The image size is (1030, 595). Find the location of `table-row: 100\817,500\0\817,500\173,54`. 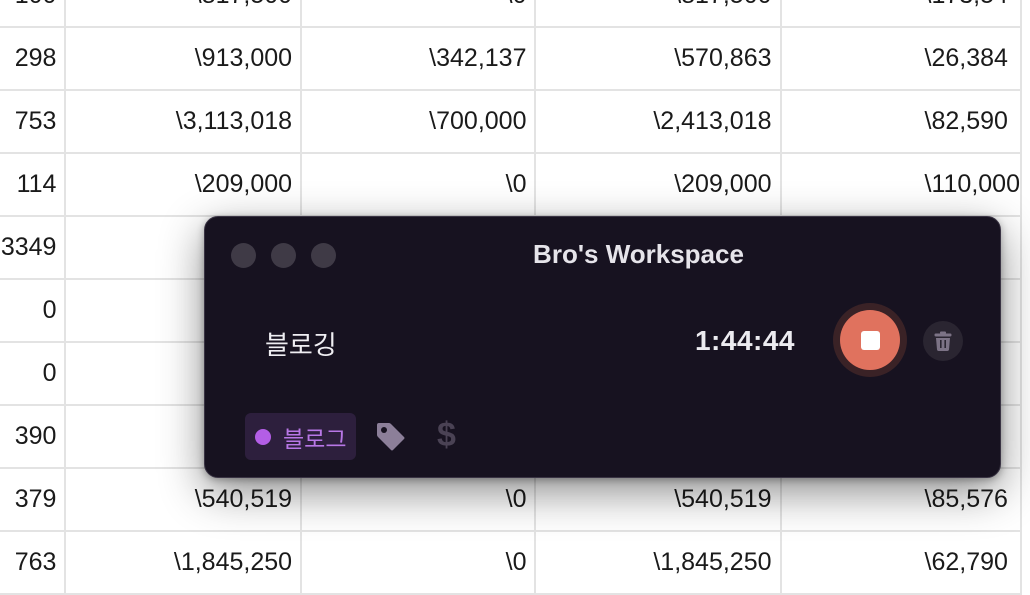

table-row: 100\817,500\0\817,500\173,54 is located at coordinates (511, 14).